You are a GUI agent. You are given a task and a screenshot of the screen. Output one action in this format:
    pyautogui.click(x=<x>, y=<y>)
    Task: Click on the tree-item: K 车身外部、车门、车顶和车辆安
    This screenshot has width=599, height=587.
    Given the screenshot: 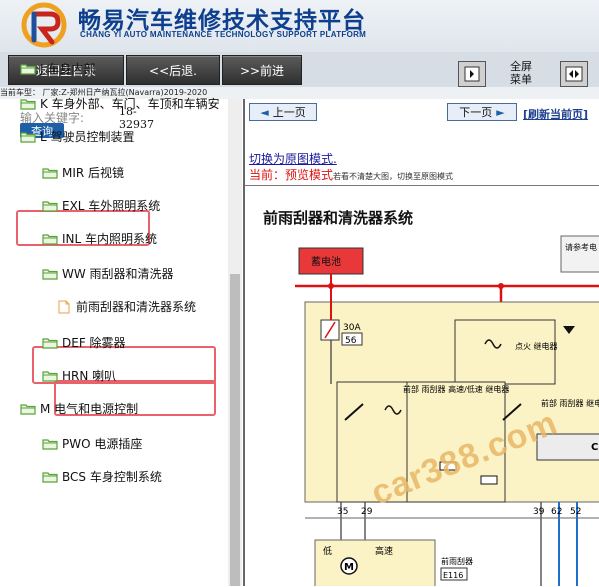 What is the action you would take?
    pyautogui.click(x=120, y=103)
    